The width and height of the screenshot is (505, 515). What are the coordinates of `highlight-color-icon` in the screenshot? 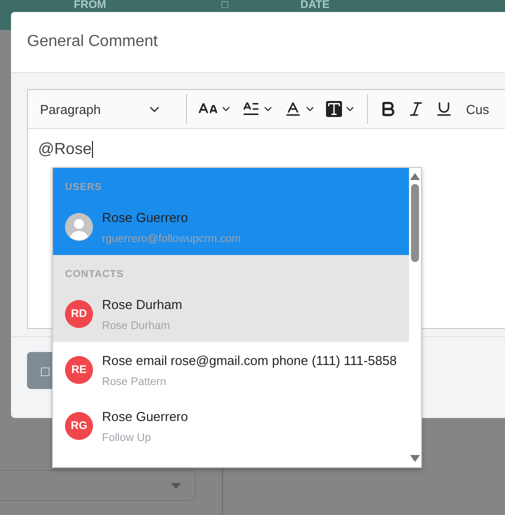 It's located at (334, 109).